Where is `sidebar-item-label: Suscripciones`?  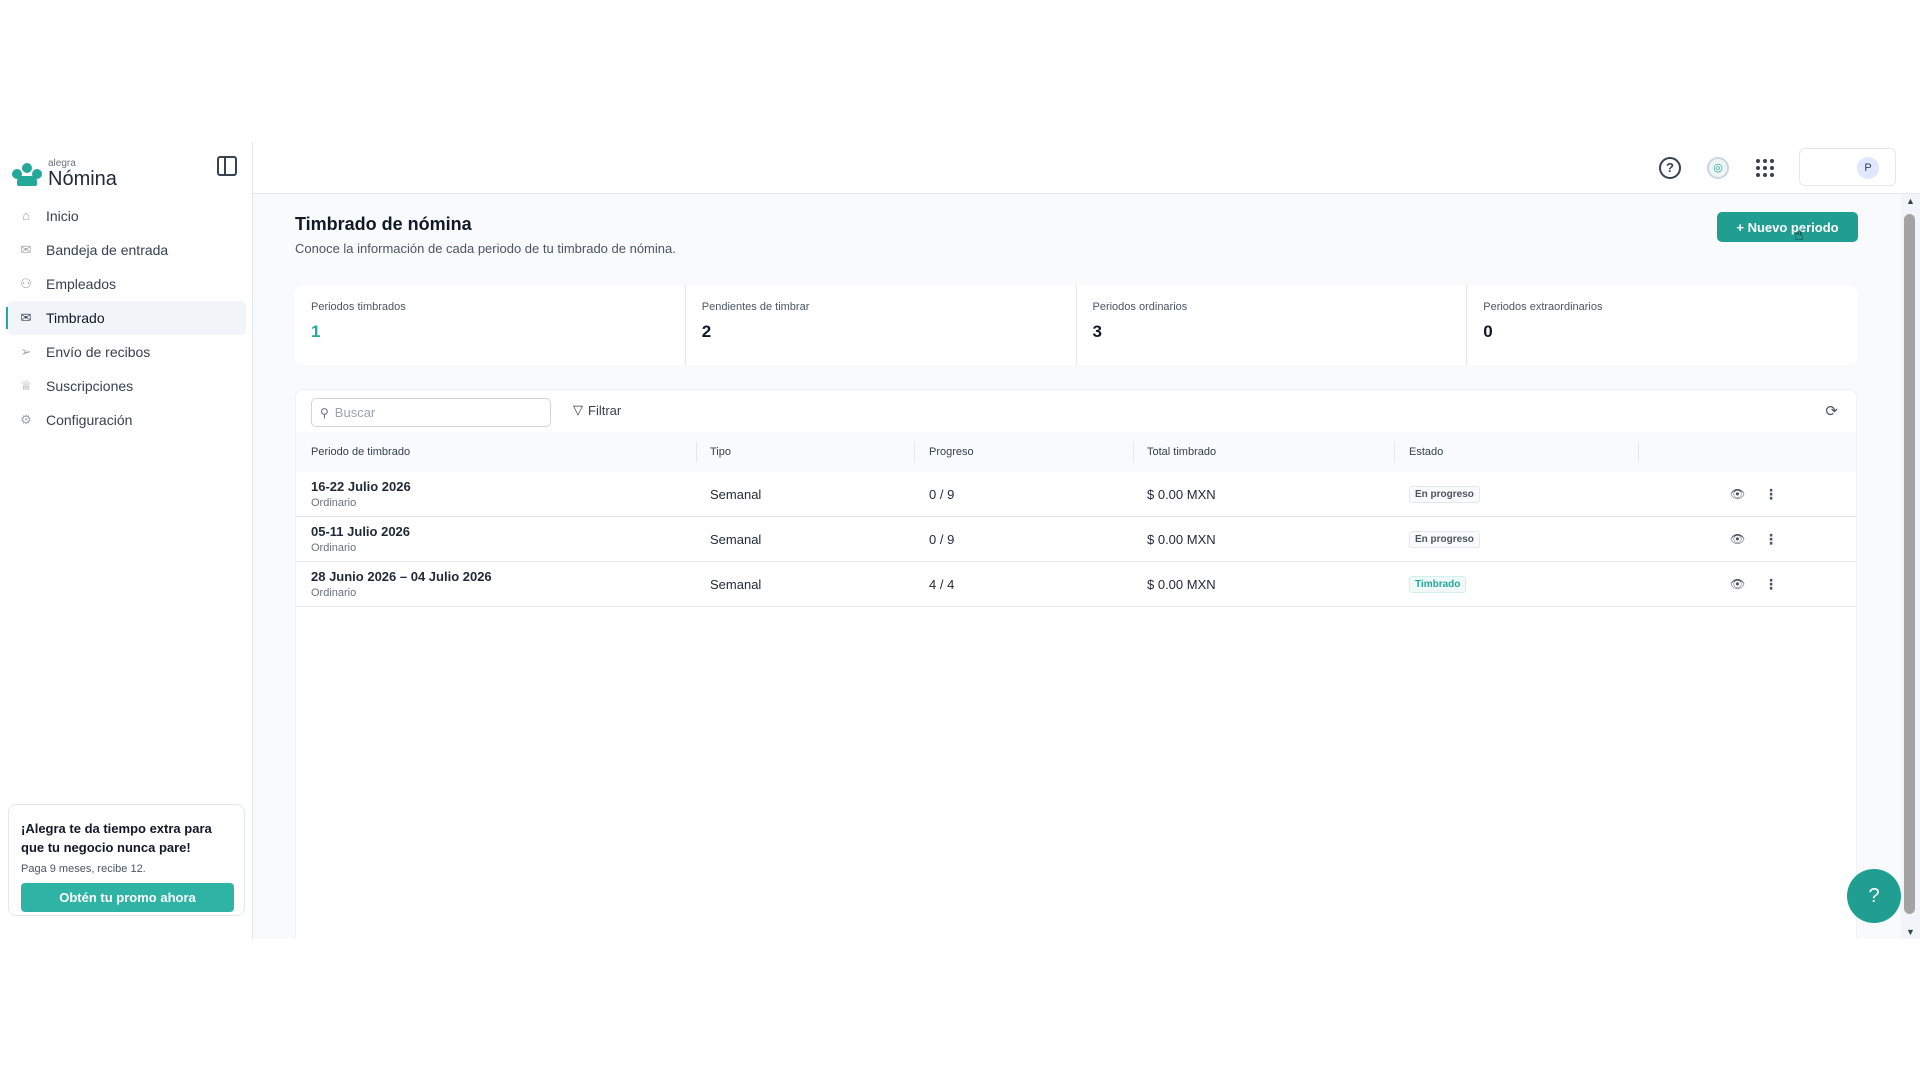 sidebar-item-label: Suscripciones is located at coordinates (90, 386).